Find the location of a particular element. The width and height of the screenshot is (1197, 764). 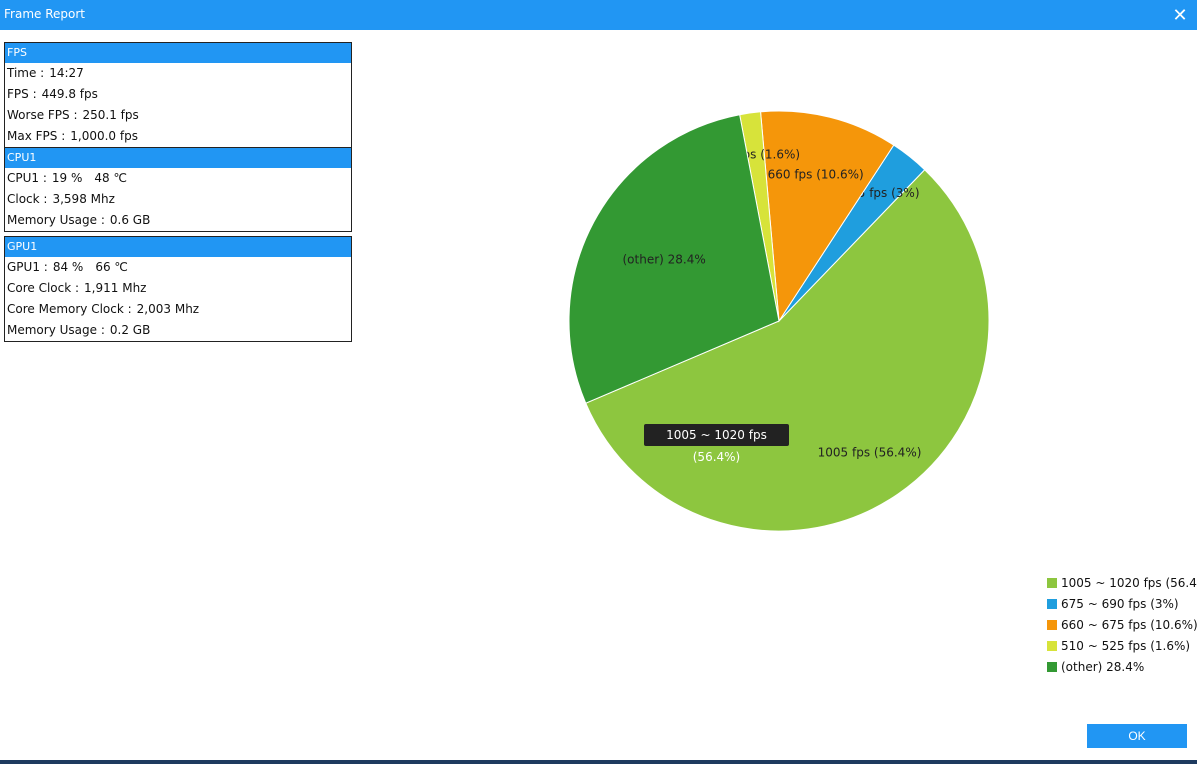

legend-item: 510 ~ 525 fps (1.6%) is located at coordinates (1122, 645).